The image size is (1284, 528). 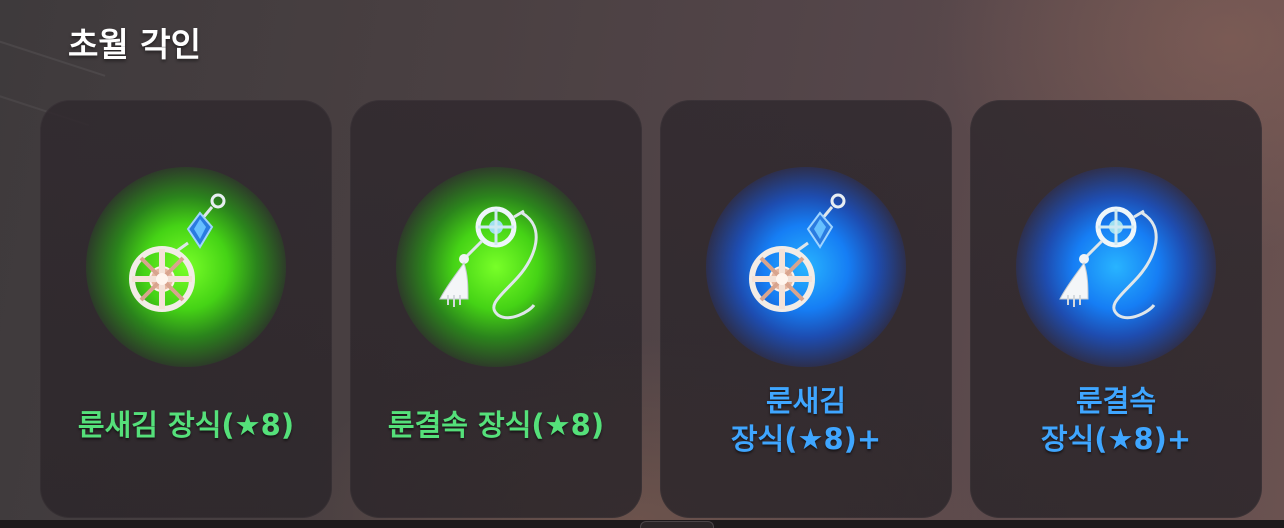 What do you see at coordinates (134, 44) in the screenshot?
I see `section-title: 초월 각인` at bounding box center [134, 44].